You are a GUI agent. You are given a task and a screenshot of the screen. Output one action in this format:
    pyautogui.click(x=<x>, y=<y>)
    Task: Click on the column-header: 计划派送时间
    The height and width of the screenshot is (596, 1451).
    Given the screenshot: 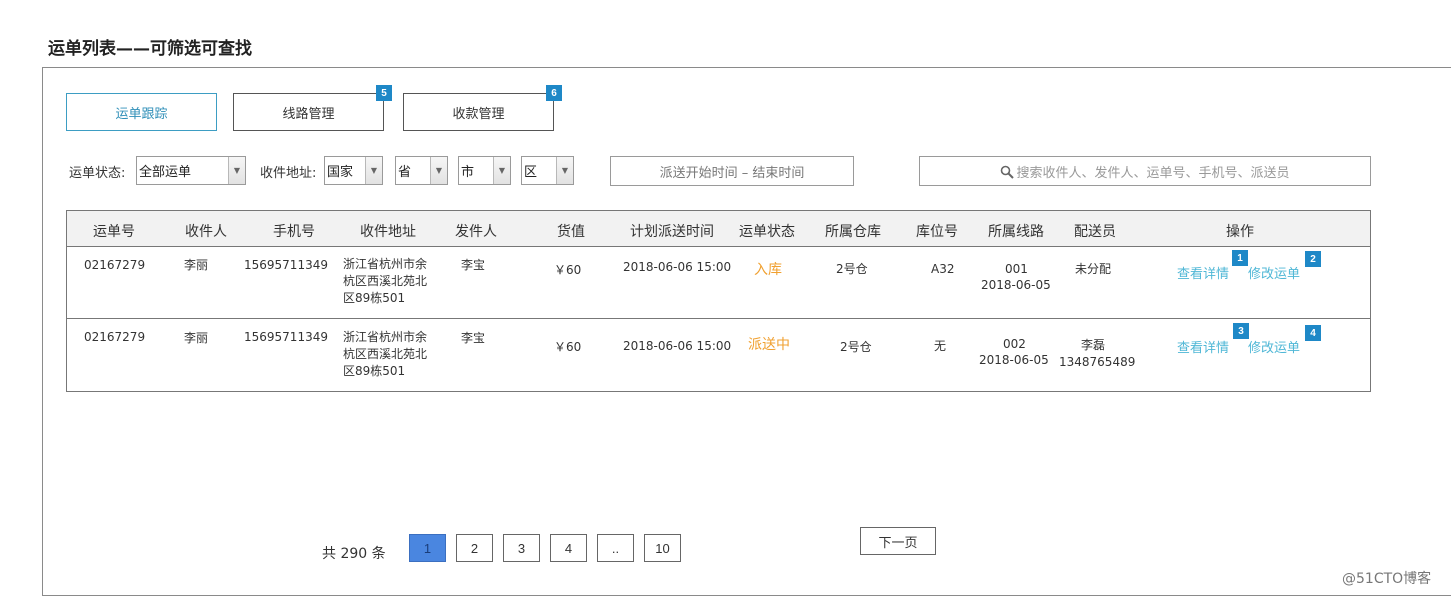 What is the action you would take?
    pyautogui.click(x=672, y=232)
    